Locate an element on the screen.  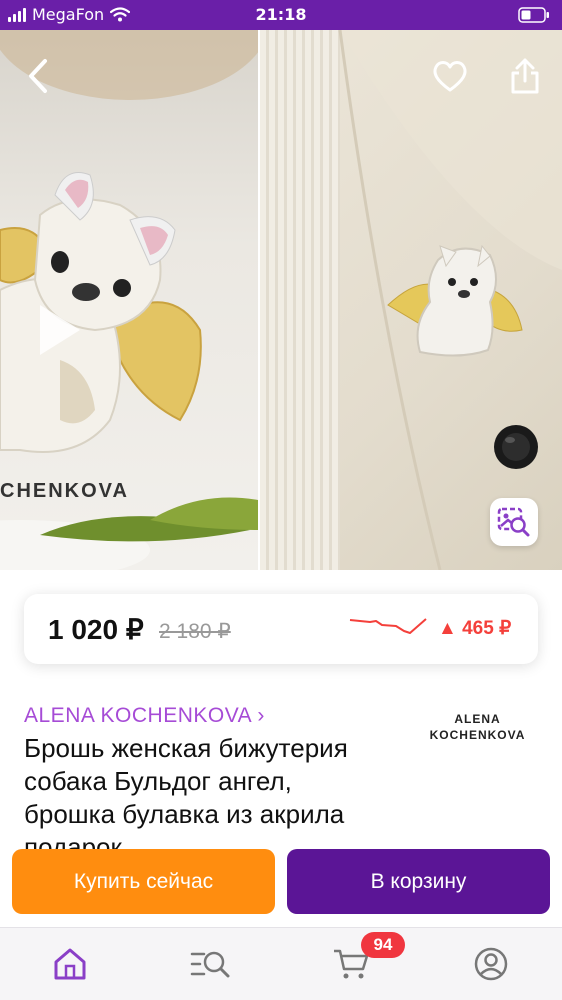
status-time: 21:18 is located at coordinates (281, 14).